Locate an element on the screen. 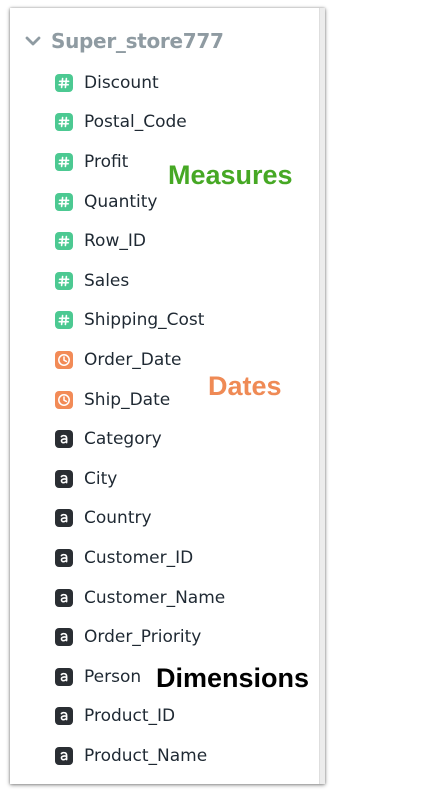  field-label: Country is located at coordinates (118, 518).